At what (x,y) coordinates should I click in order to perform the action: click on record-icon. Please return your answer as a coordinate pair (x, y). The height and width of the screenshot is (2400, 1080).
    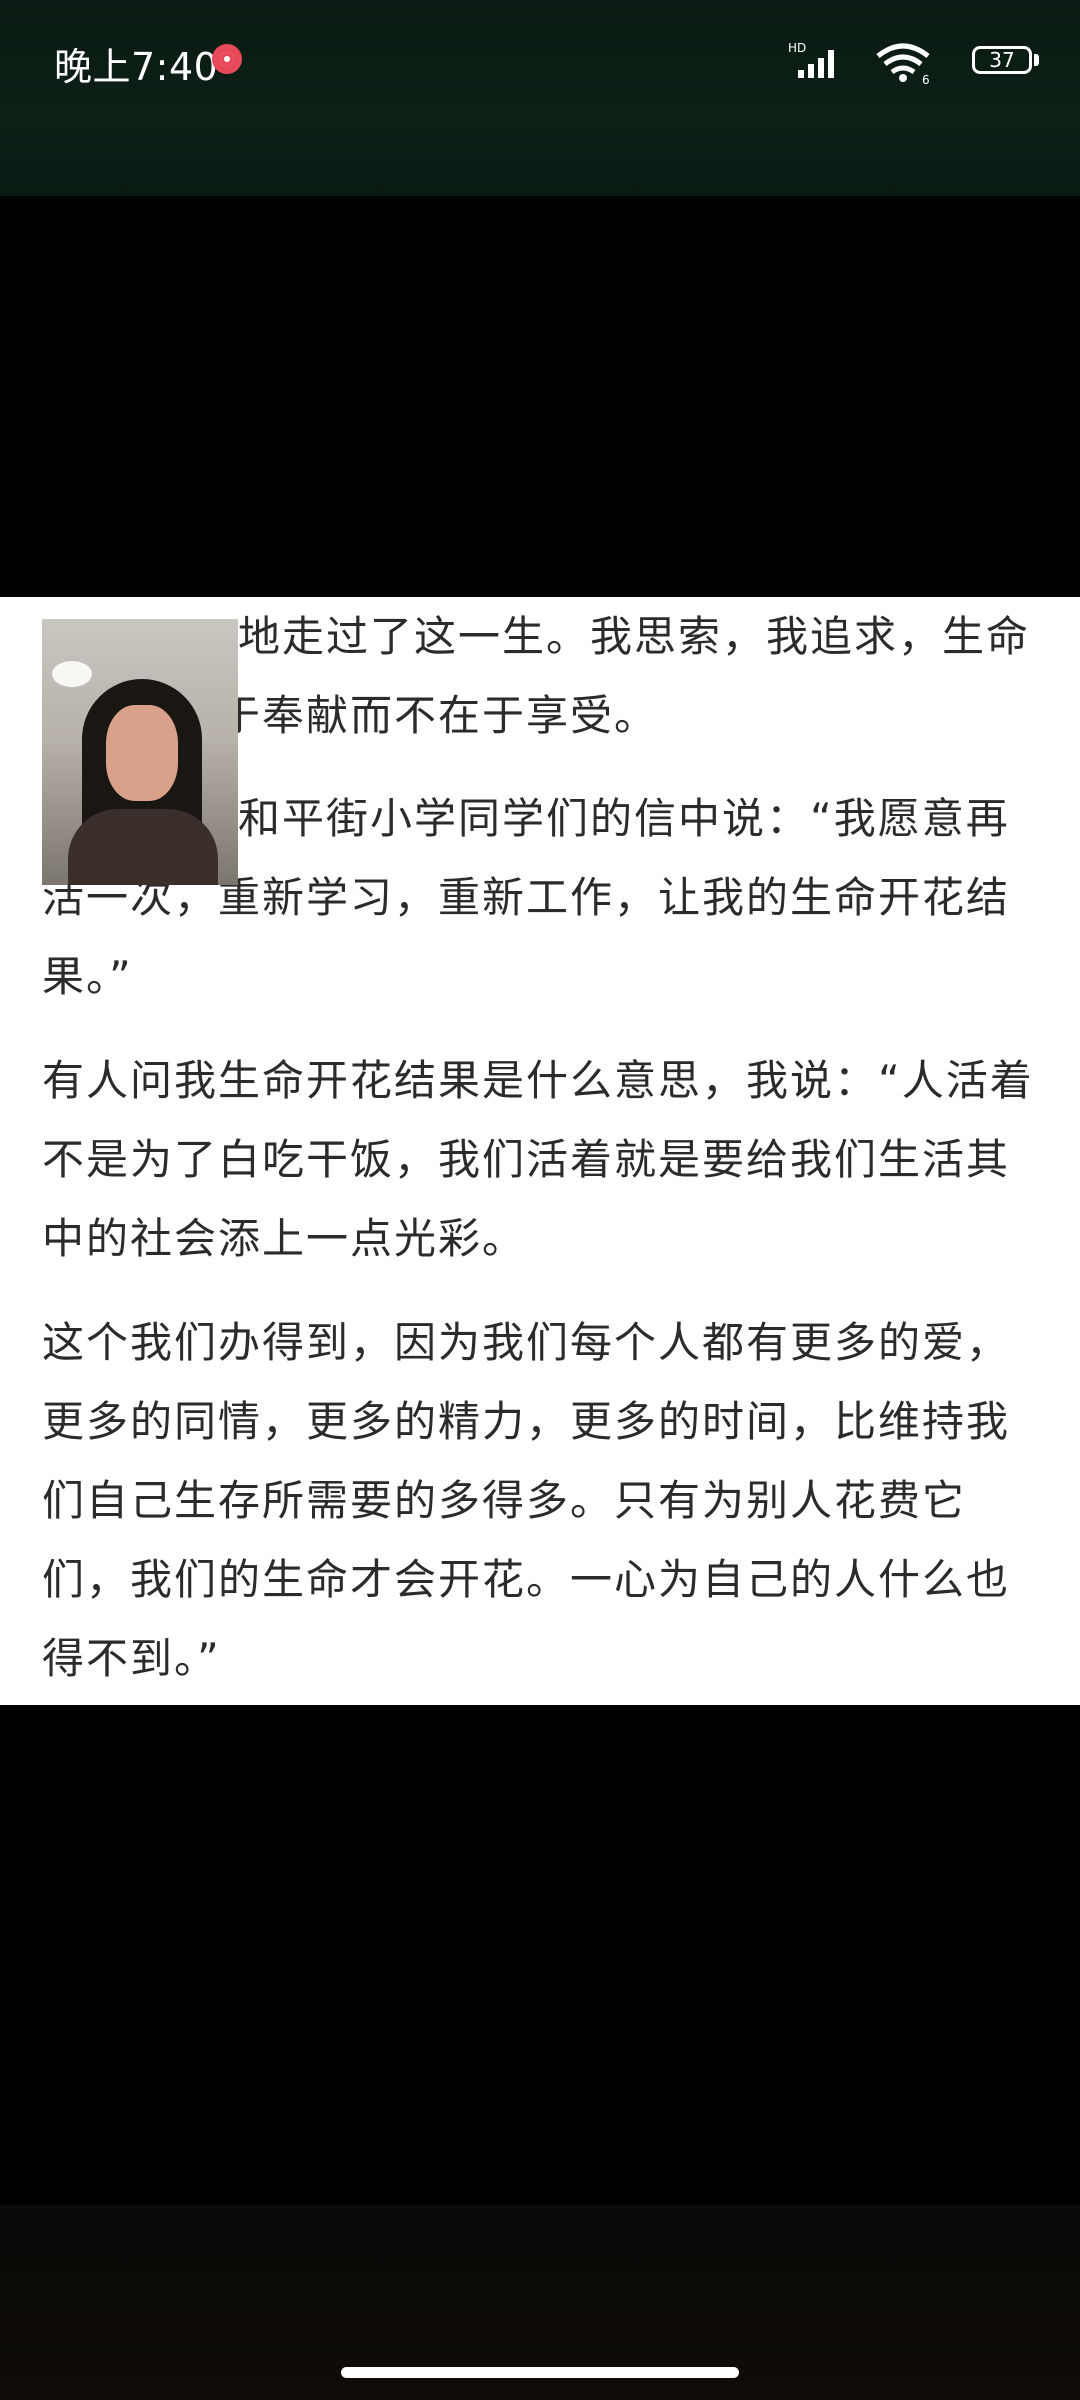
    Looking at the image, I should click on (227, 59).